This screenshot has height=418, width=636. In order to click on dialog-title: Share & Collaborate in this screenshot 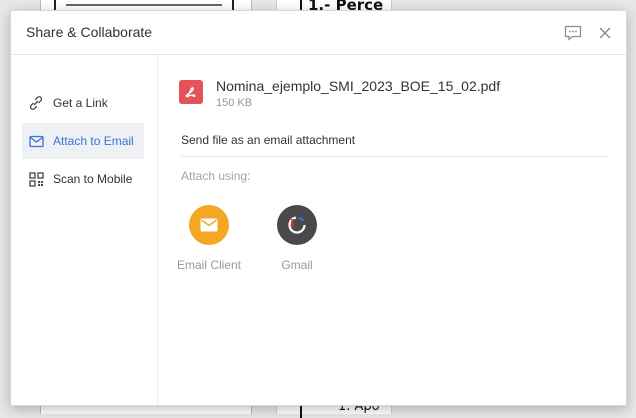, I will do `click(89, 32)`.